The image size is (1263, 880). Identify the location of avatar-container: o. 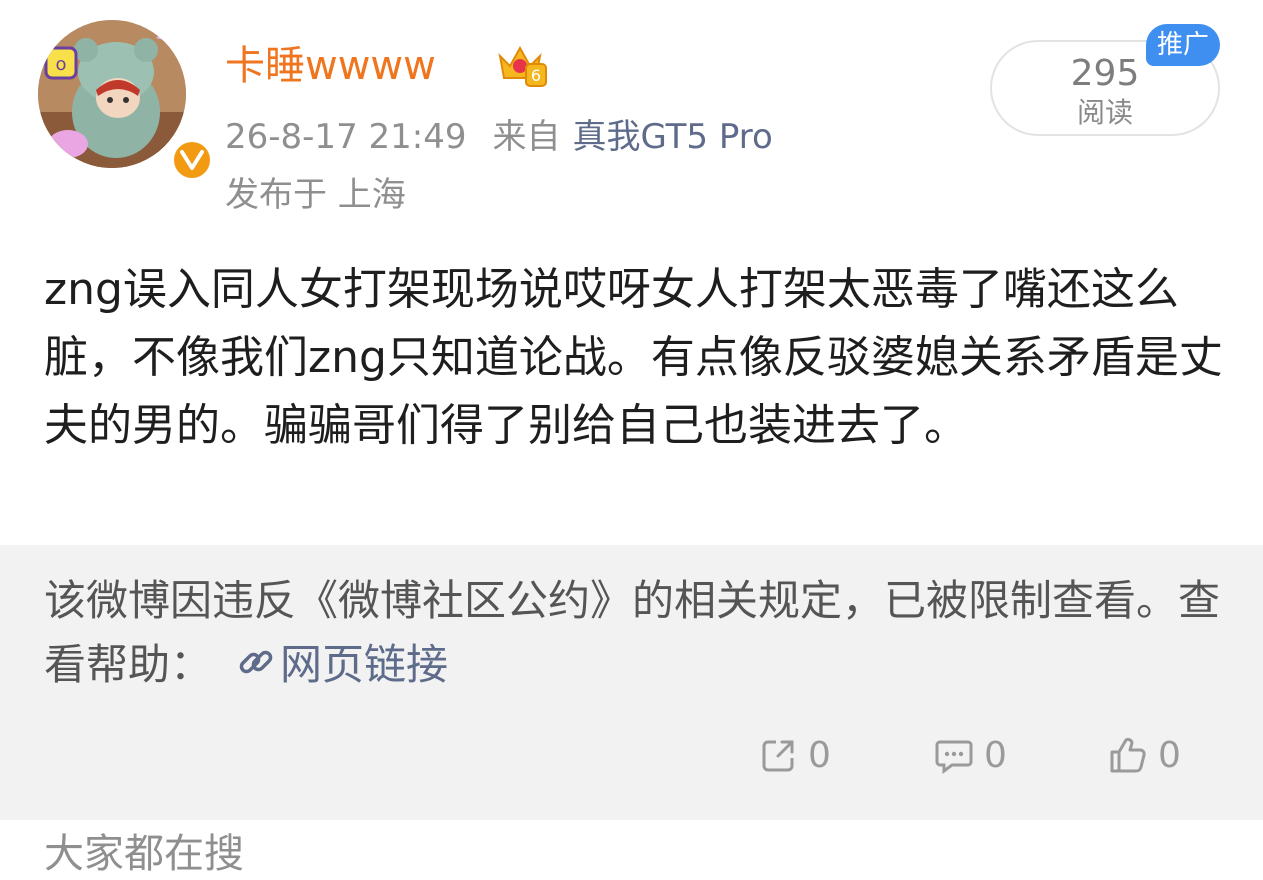
(126, 101).